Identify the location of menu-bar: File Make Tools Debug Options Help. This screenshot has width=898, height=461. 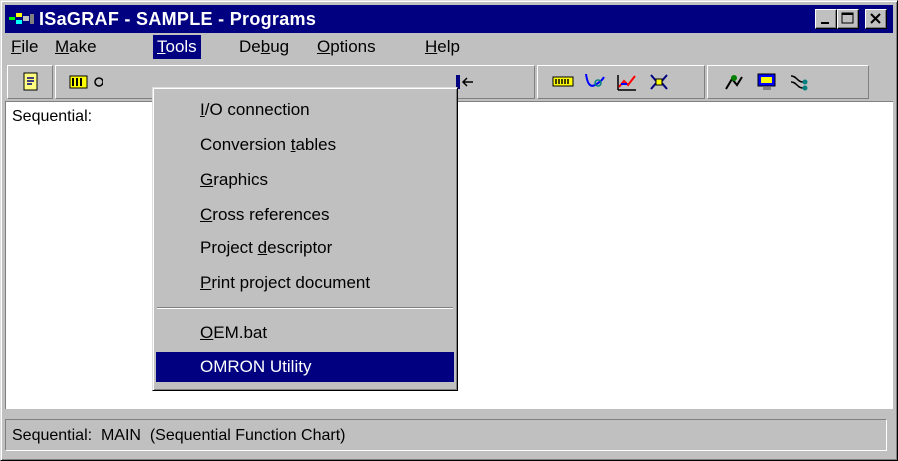
(449, 48).